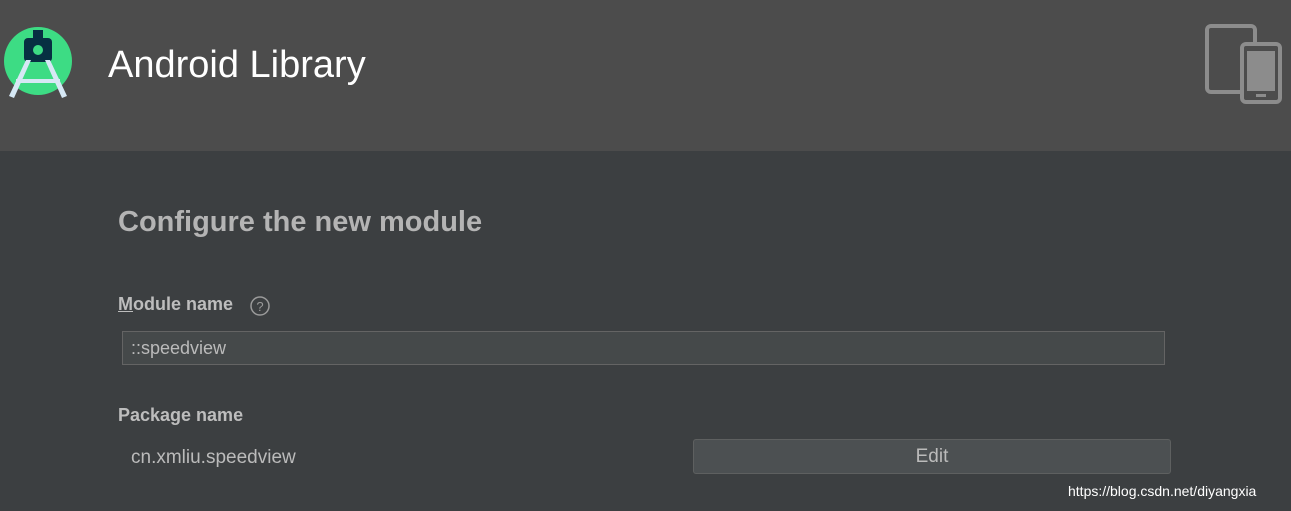 The height and width of the screenshot is (511, 1291). I want to click on module-name-label: Module name, so click(176, 304).